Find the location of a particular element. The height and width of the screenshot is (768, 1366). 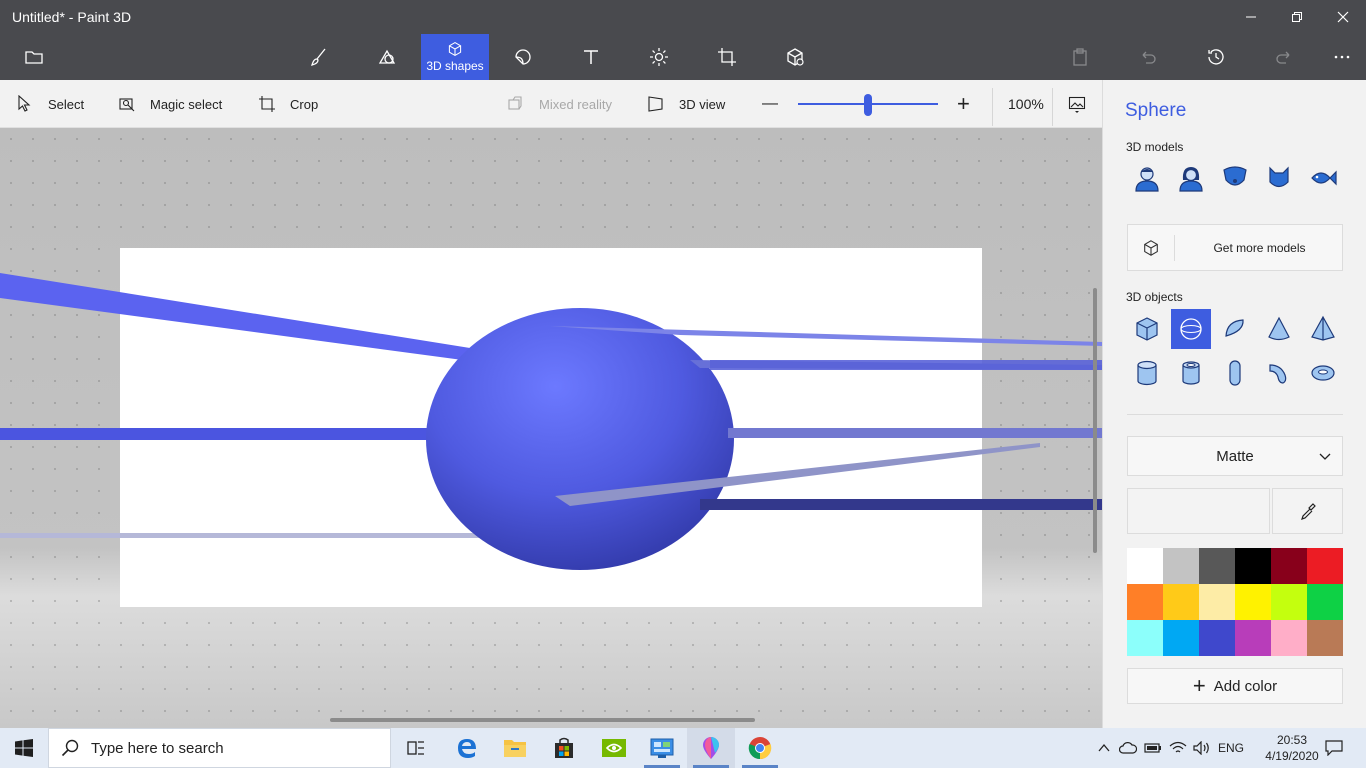

start-button is located at coordinates (24, 748).